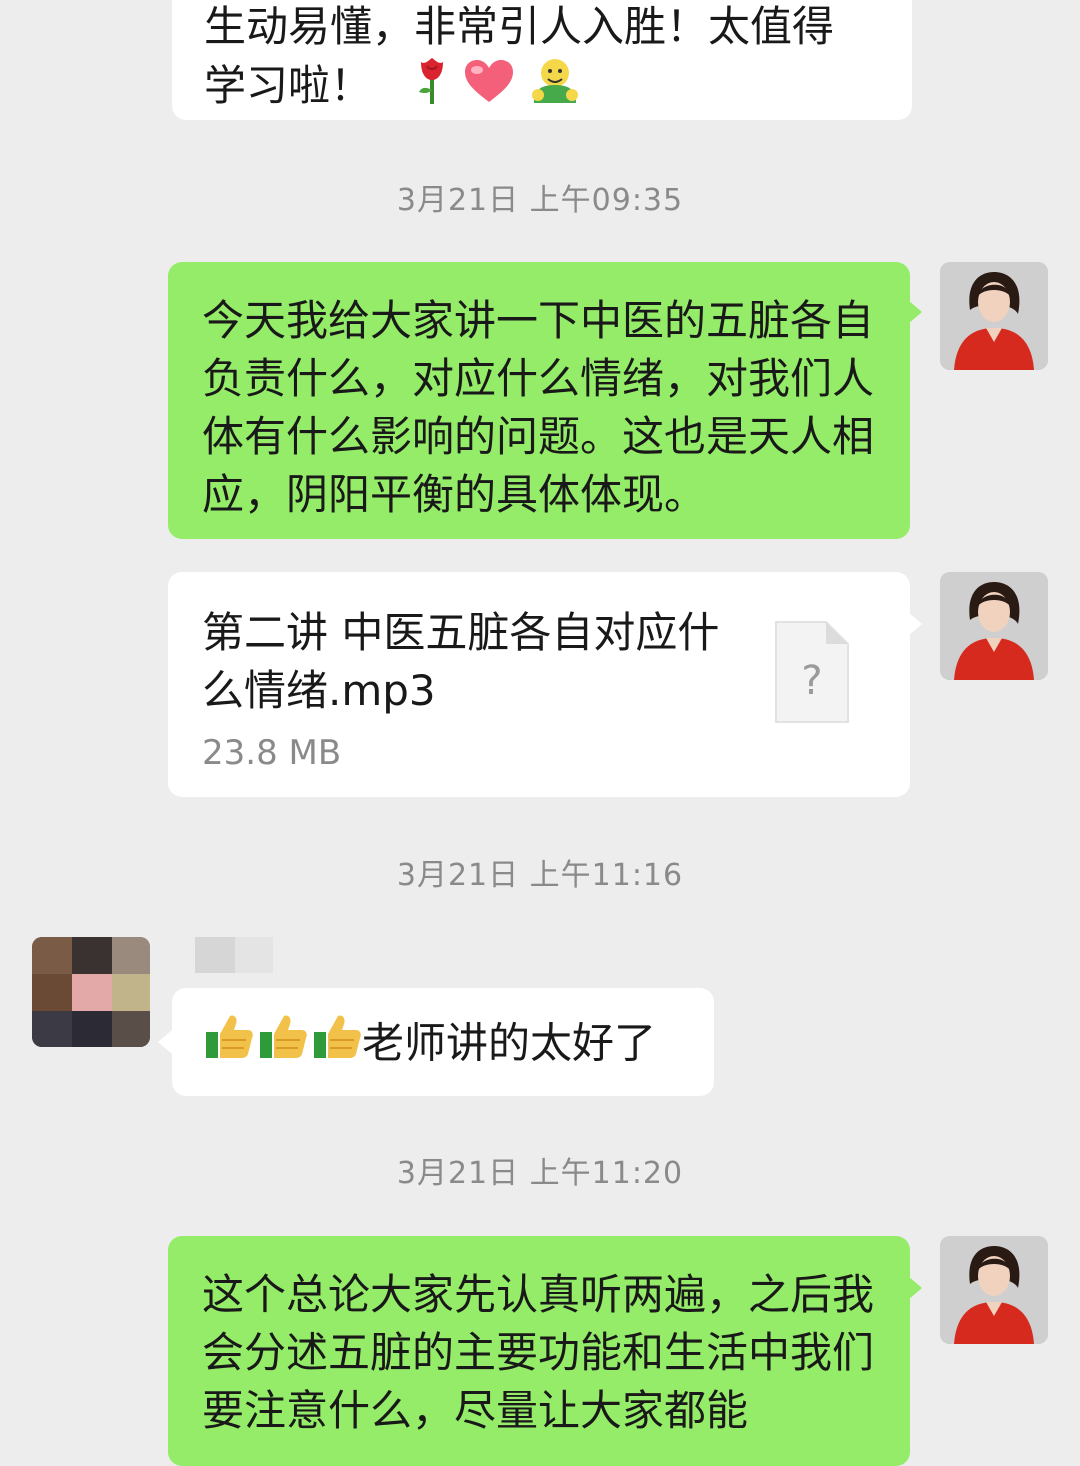 The image size is (1080, 1466). Describe the element at coordinates (519, 26) in the screenshot. I see `message-text-line: 生动易懂，非常引人入胜！太值得` at that location.